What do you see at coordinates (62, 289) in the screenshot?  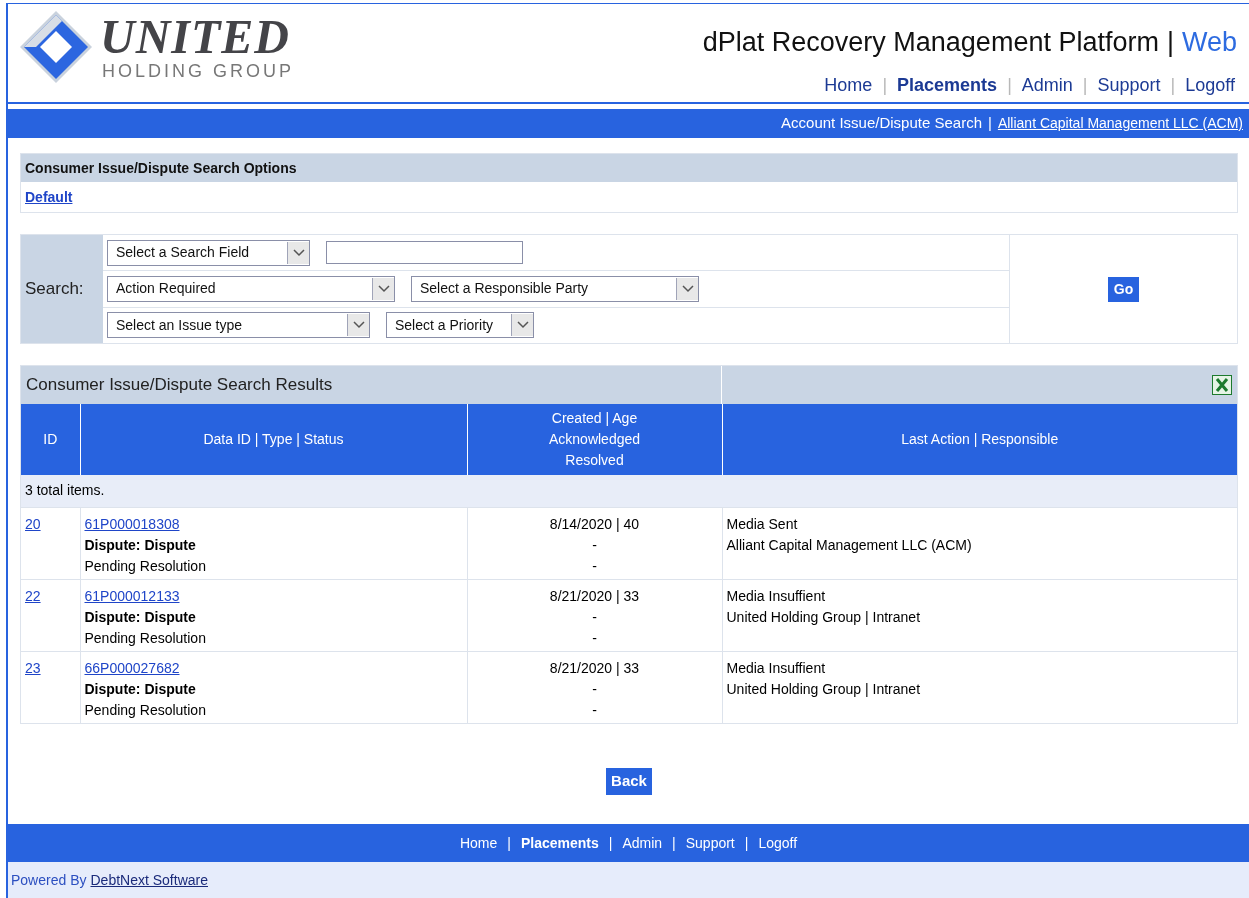 I see `search-label: Search:` at bounding box center [62, 289].